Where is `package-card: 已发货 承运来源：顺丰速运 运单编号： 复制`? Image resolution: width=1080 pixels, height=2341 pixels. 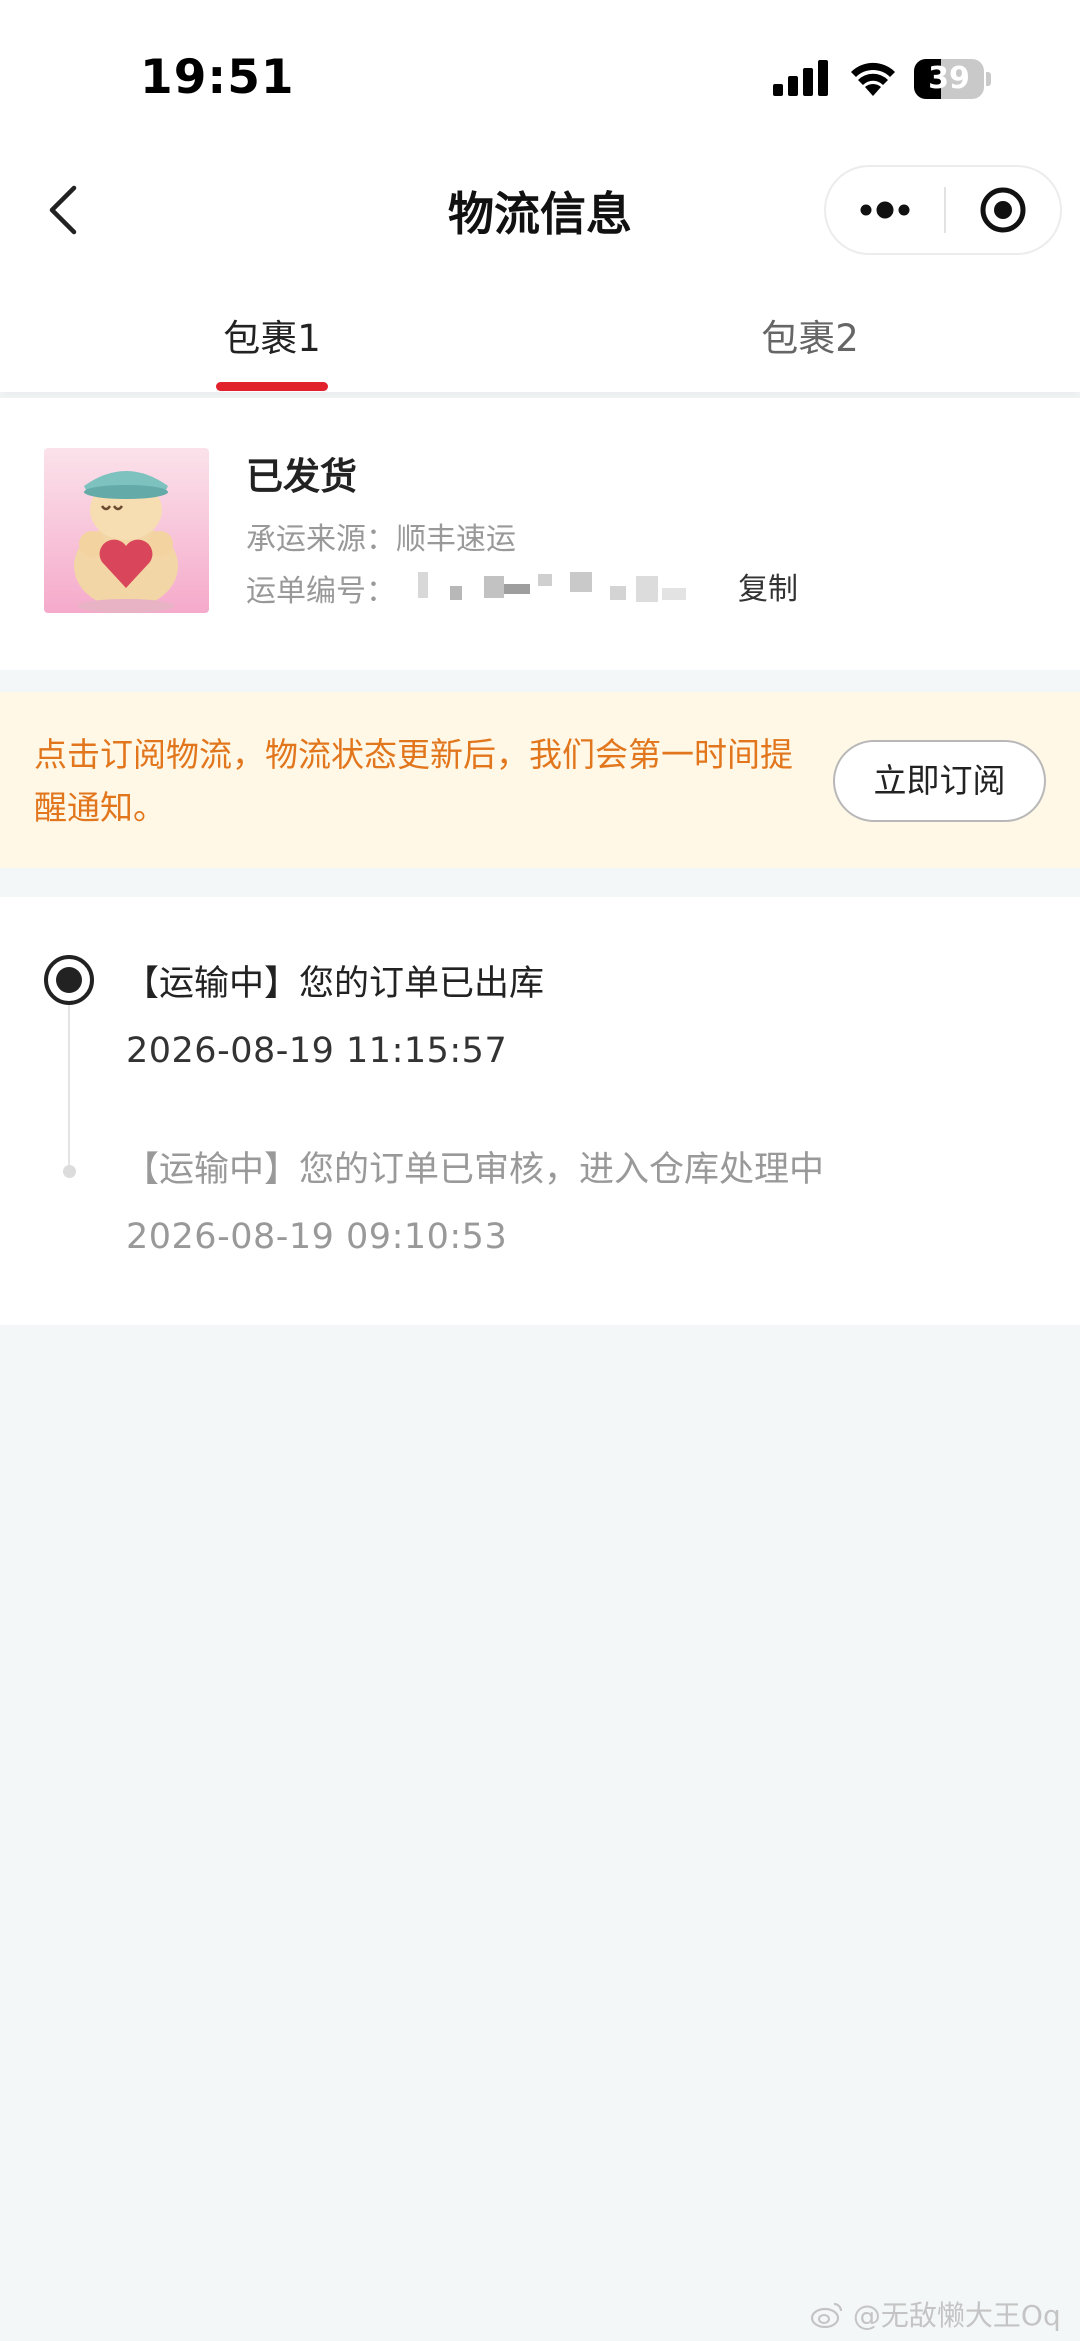 package-card: 已发货 承运来源：顺丰速运 运单编号： 复制 is located at coordinates (540, 534).